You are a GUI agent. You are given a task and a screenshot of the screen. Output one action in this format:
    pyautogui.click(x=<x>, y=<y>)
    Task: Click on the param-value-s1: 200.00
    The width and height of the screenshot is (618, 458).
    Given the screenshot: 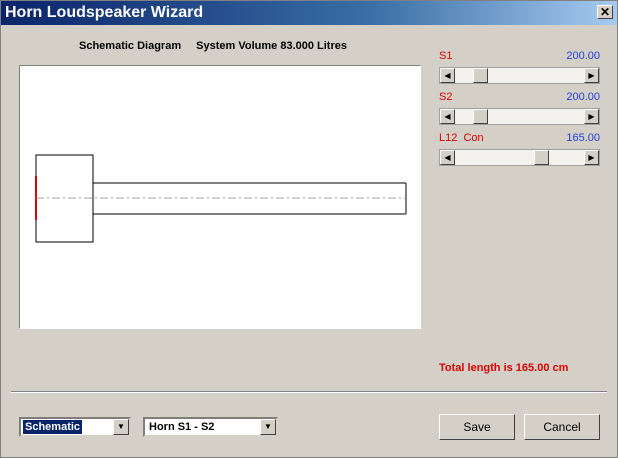 What is the action you would take?
    pyautogui.click(x=583, y=56)
    